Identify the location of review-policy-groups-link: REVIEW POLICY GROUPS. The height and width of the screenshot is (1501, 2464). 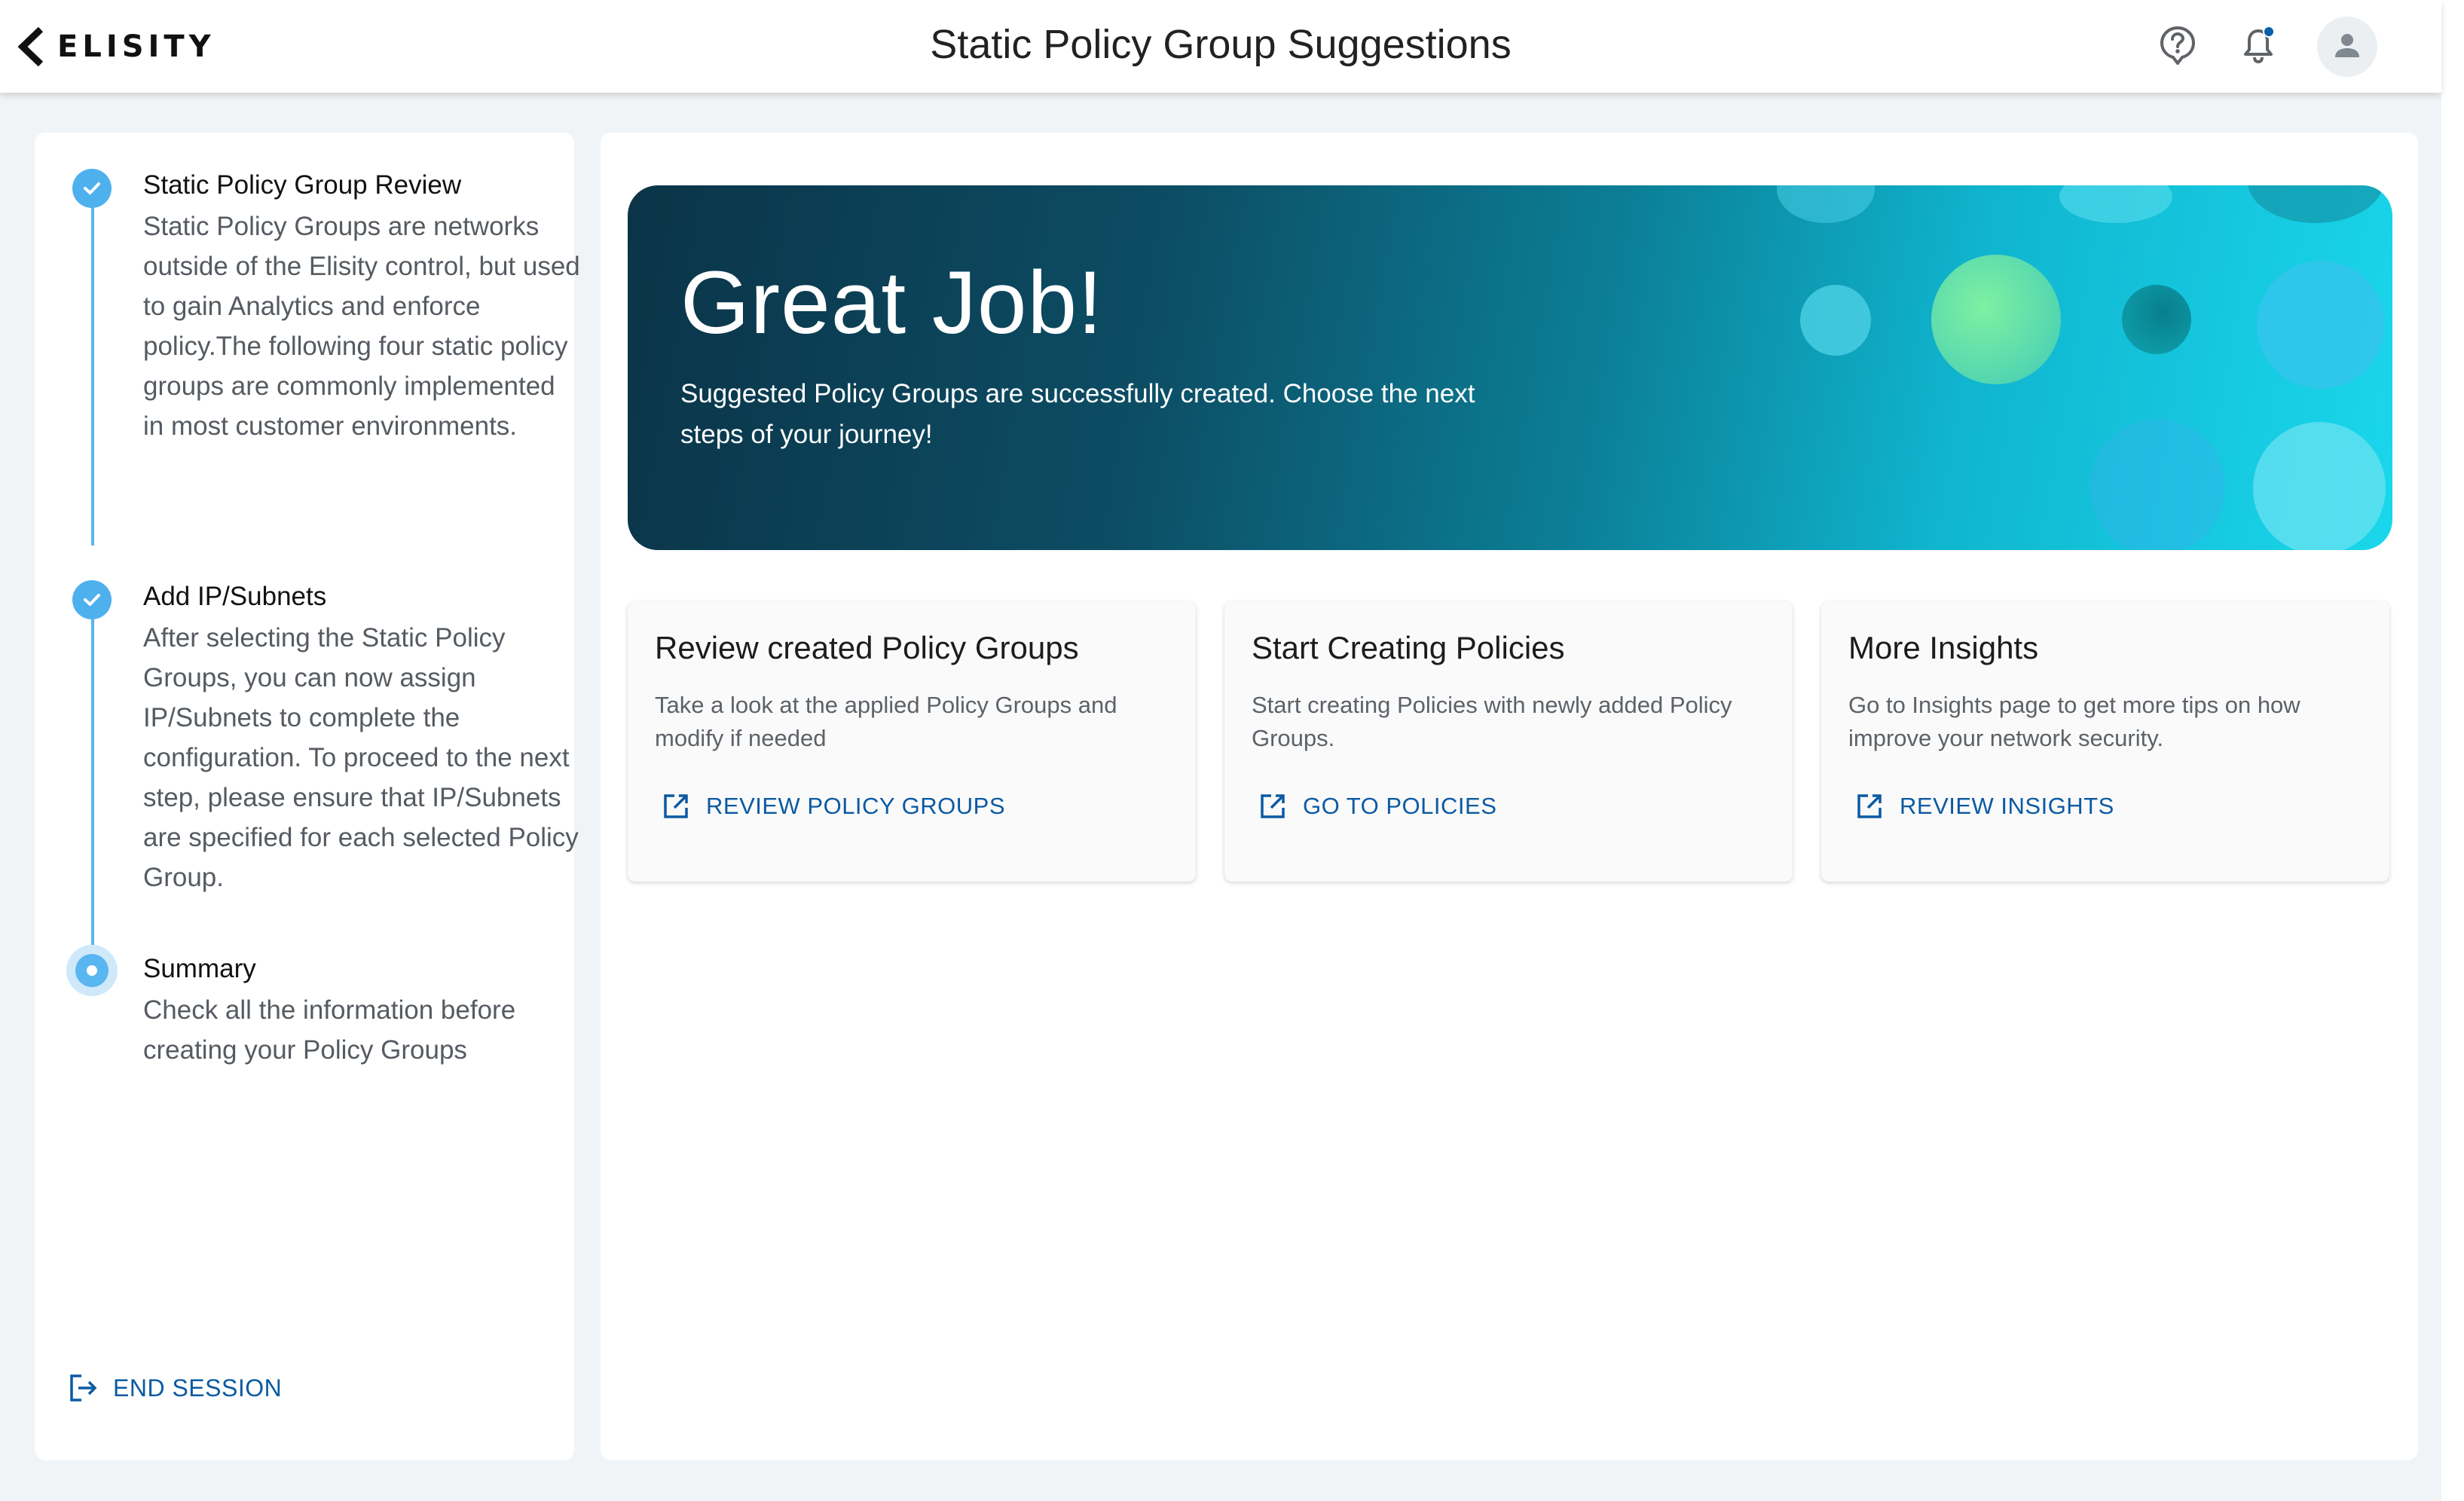
(833, 807).